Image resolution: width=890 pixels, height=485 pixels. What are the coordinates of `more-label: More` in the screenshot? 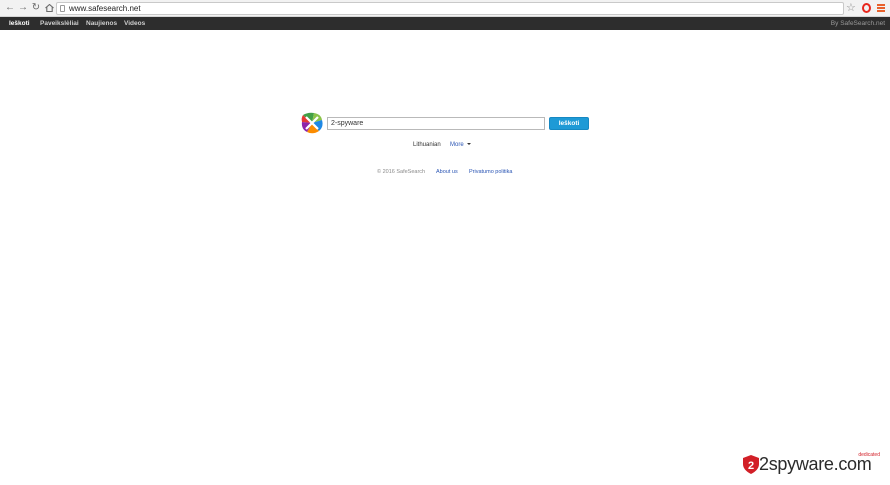 It's located at (457, 145).